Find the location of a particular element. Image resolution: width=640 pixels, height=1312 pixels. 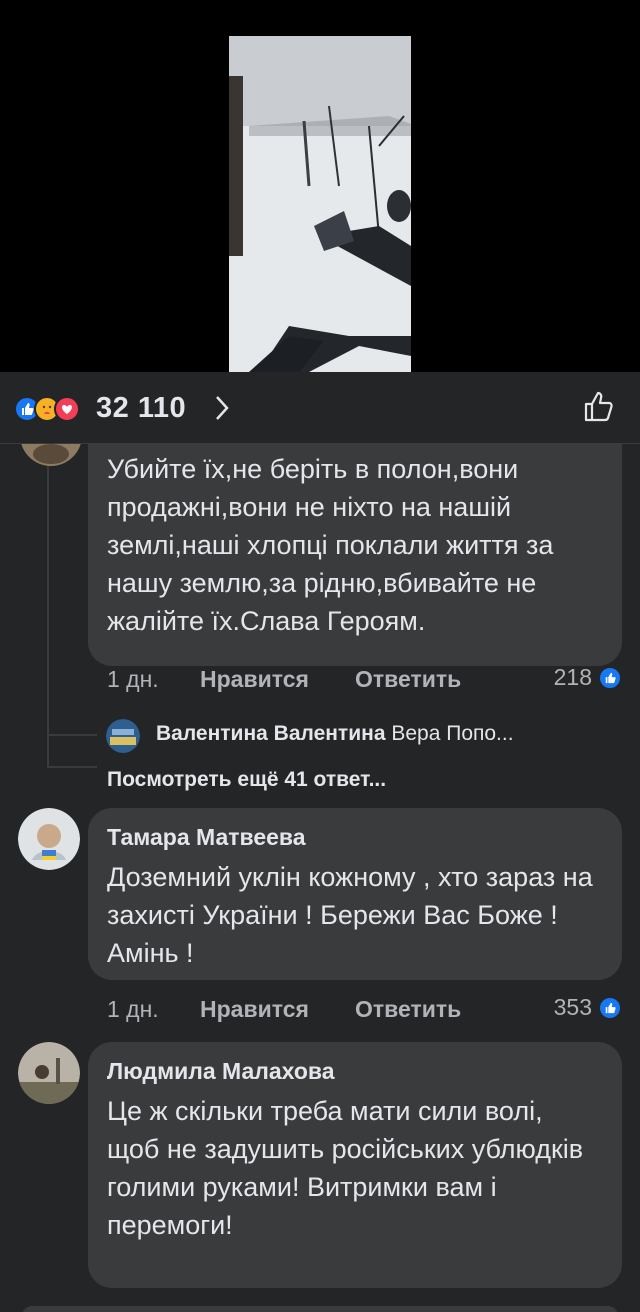

comment-author: Тамара Матвеева is located at coordinates (206, 837).